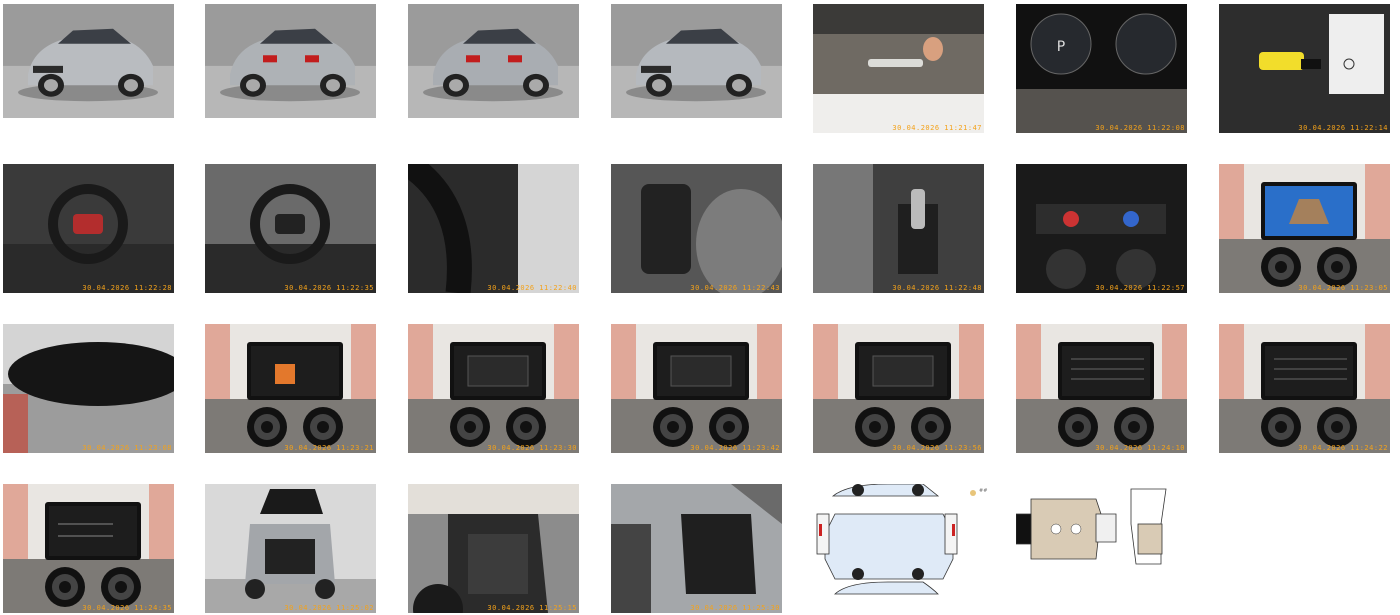 The height and width of the screenshot is (615, 1400). I want to click on instrument-cluster-on-image, so click(88, 228).